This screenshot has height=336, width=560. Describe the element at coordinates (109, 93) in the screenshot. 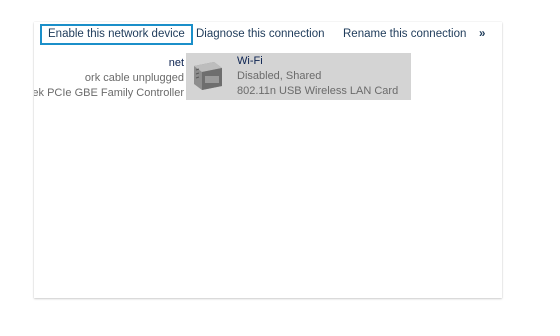

I see `connection-adapter: ek PCIe GBE Family Controller` at that location.